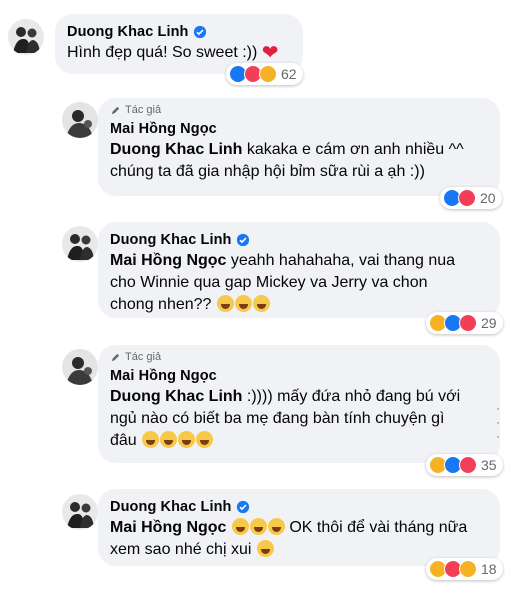 The height and width of the screenshot is (607, 527). What do you see at coordinates (173, 53) in the screenshot?
I see `comment-text: Hình đẹp quá! So sweet :)) ❤` at bounding box center [173, 53].